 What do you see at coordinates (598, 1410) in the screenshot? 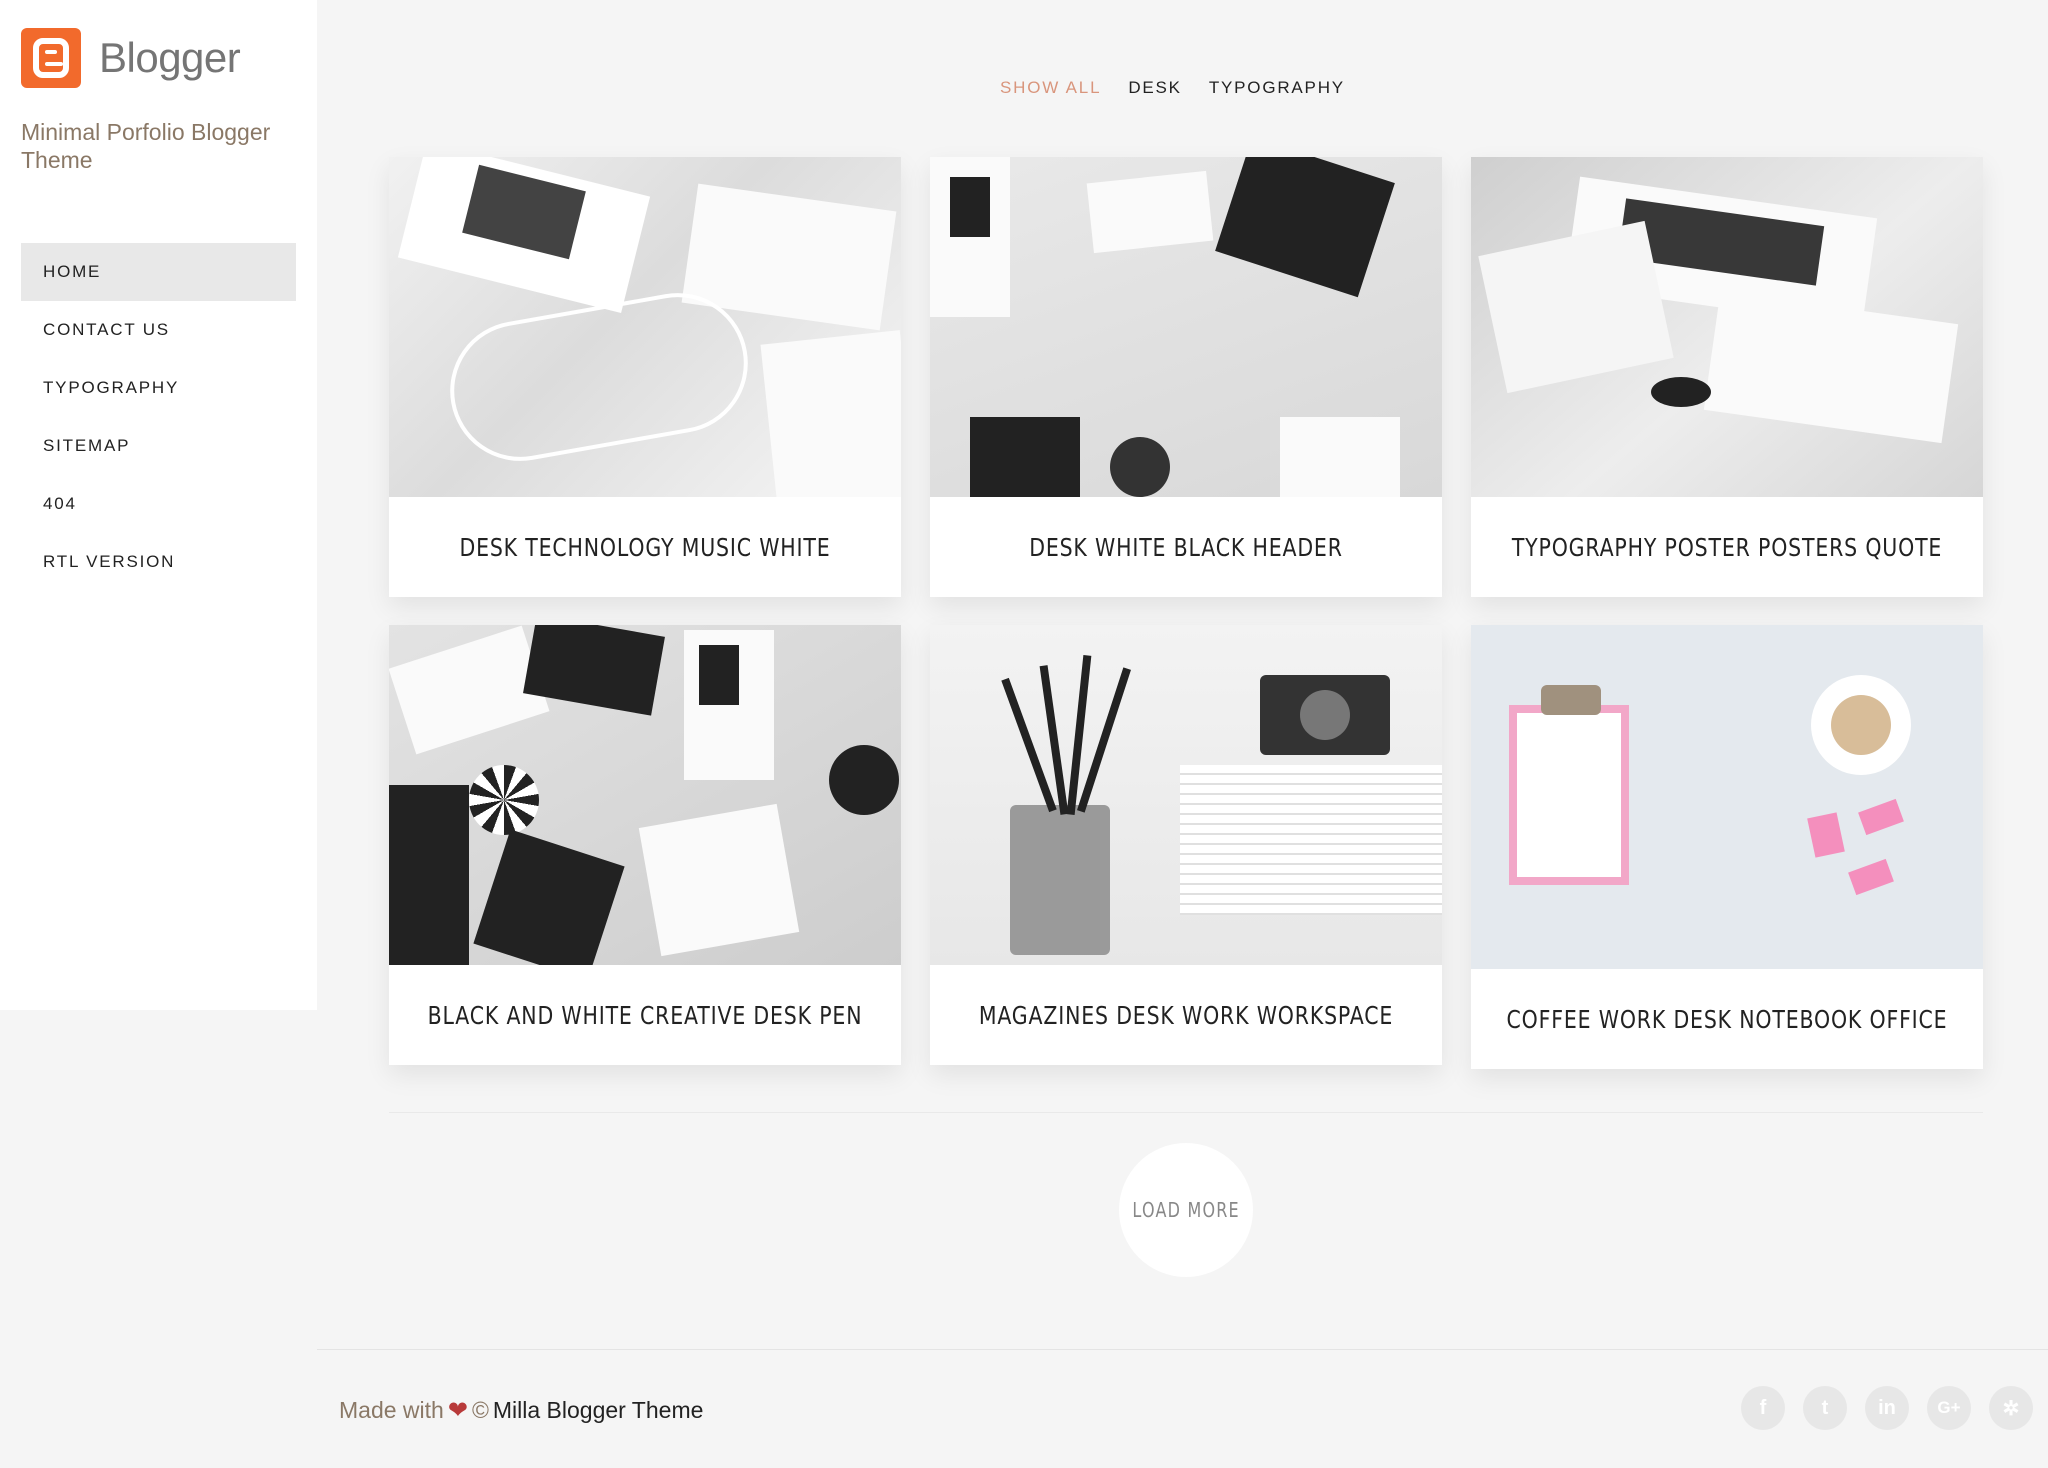
I see `footer-theme-link: Milla Blogger Theme` at bounding box center [598, 1410].